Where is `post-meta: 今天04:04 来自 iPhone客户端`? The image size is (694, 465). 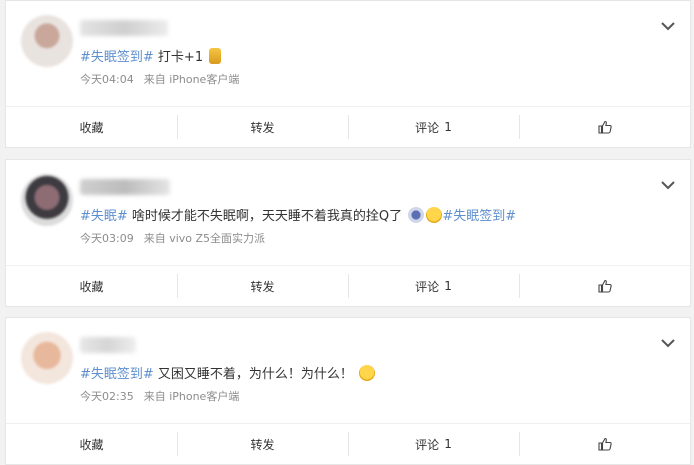
post-meta: 今天04:04 来自 iPhone客户端 is located at coordinates (159, 79).